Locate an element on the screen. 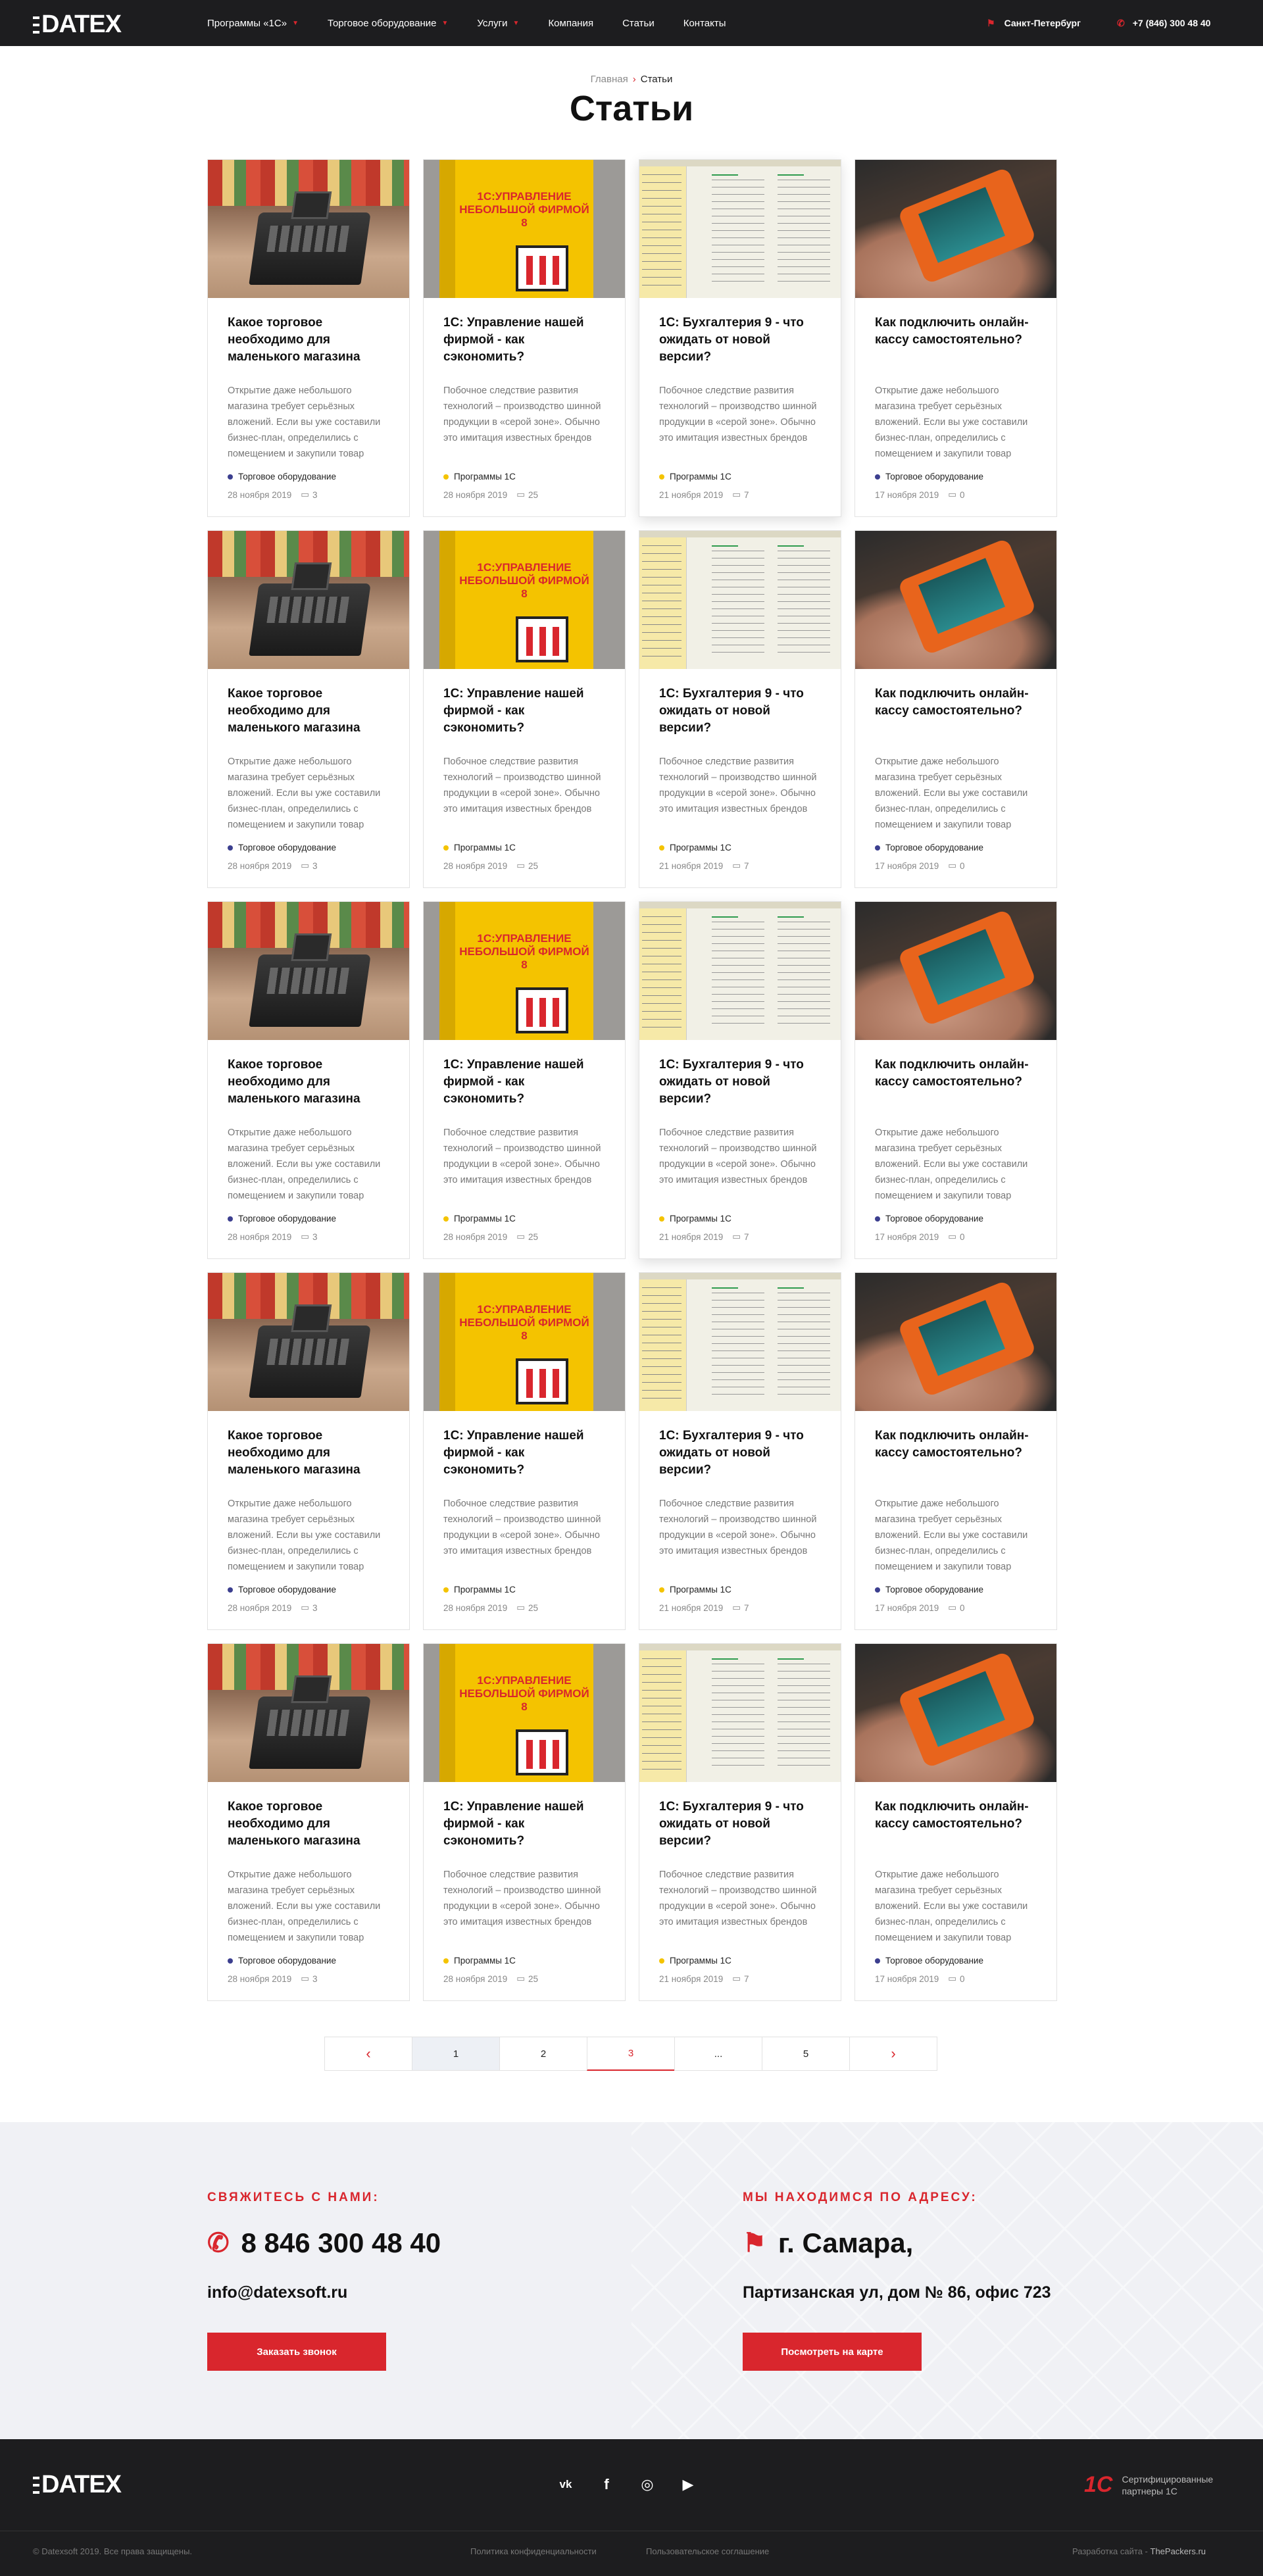  nav-item-articles: Статьи is located at coordinates (638, 23).